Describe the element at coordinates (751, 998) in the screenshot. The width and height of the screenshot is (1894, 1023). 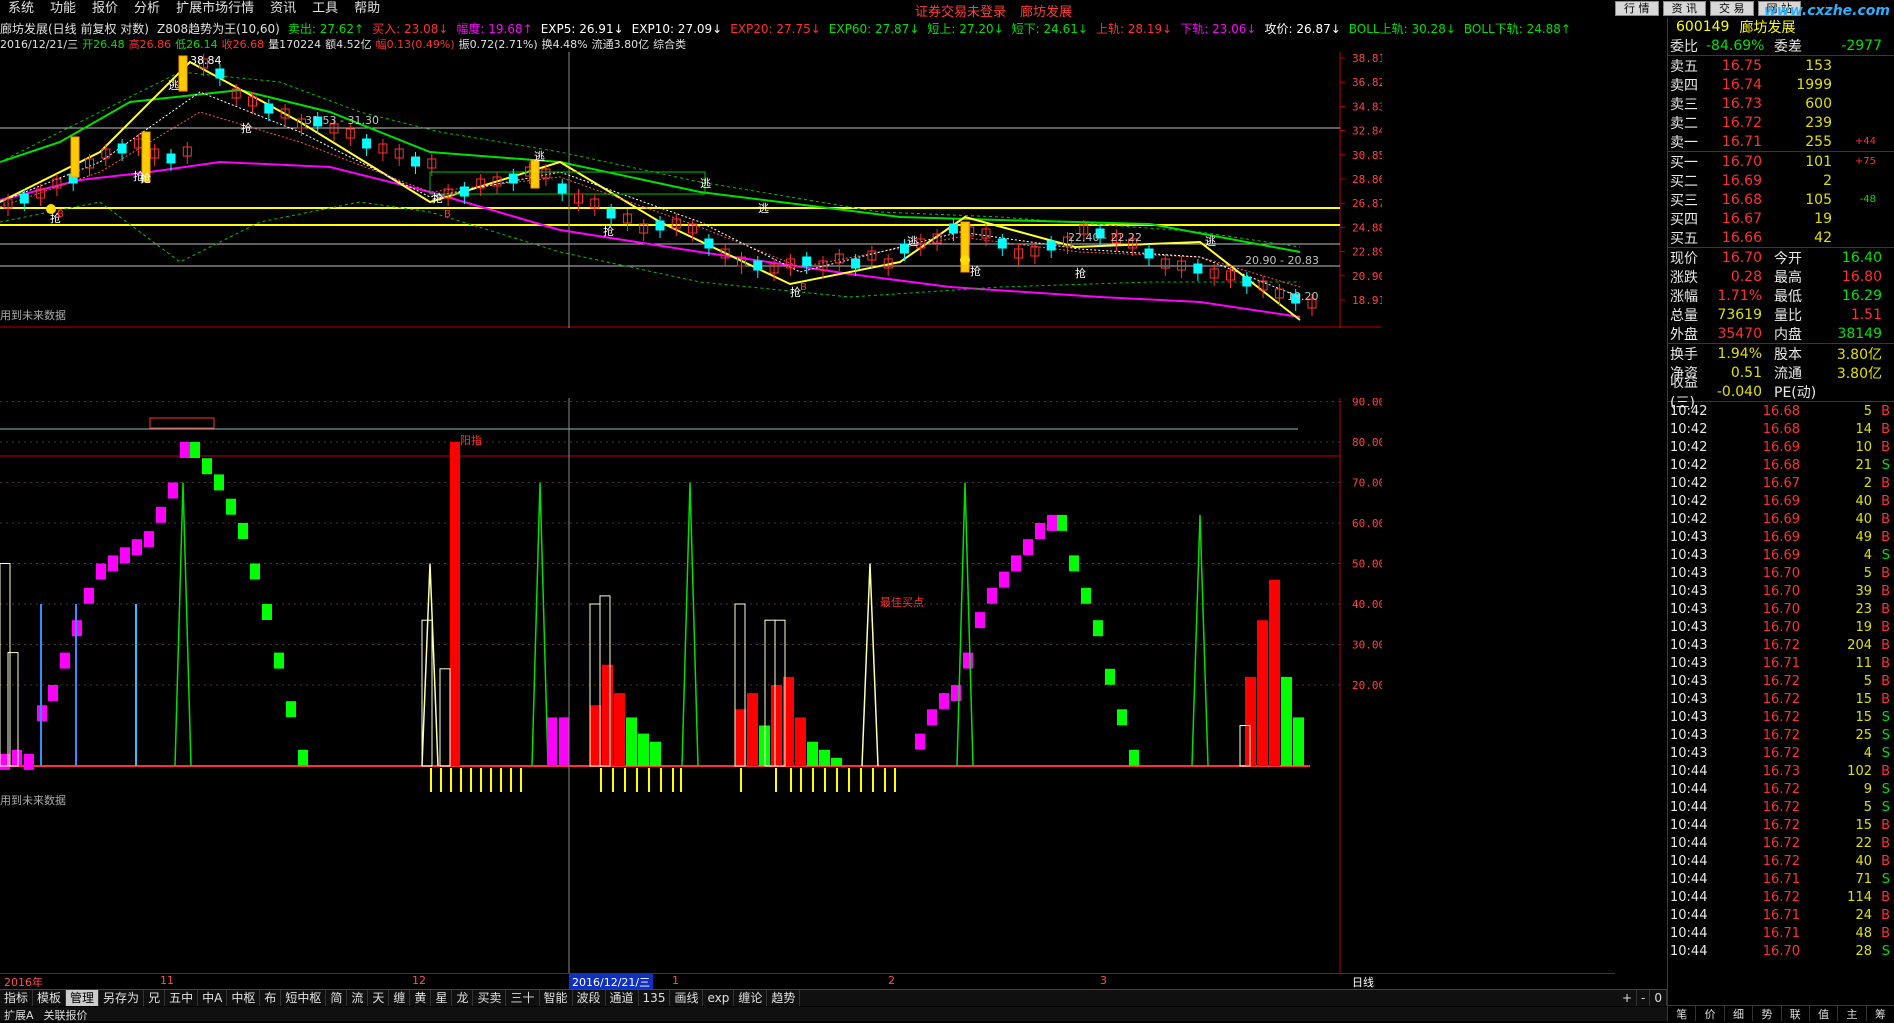
I see `indicator-tab: 缠论` at that location.